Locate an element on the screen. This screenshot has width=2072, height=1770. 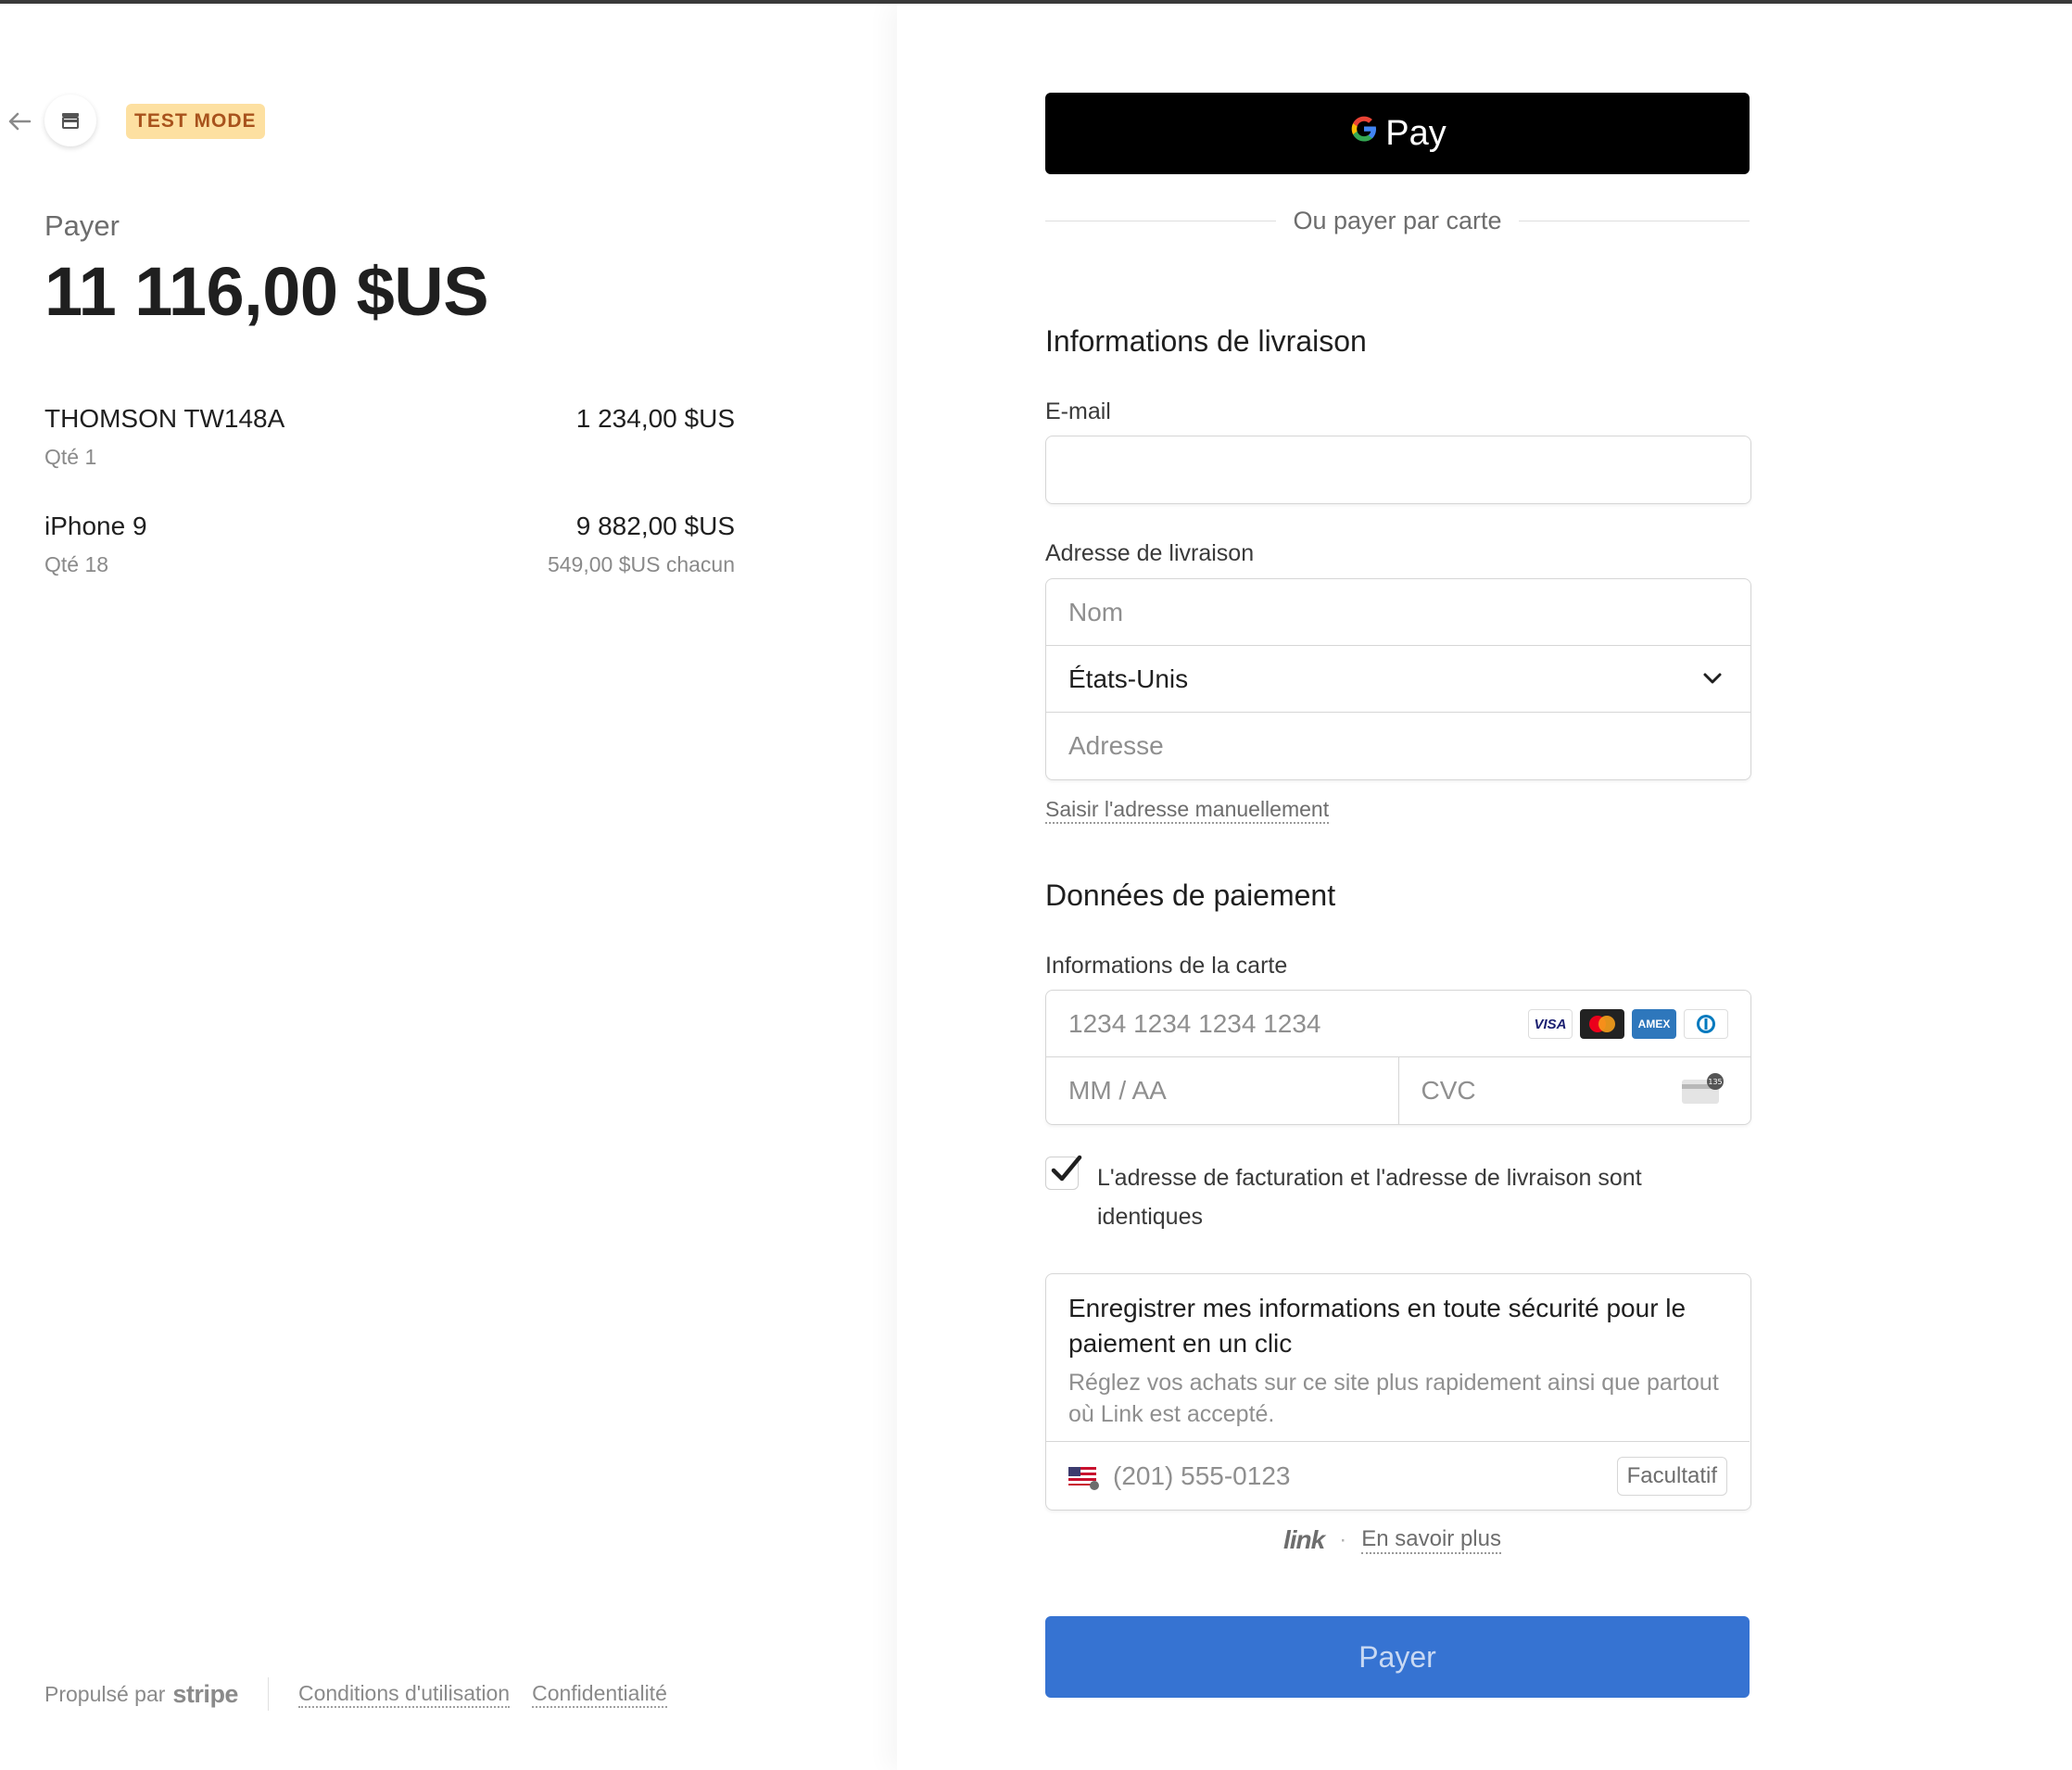
cvc-card-icon: 135 is located at coordinates (1703, 1088).